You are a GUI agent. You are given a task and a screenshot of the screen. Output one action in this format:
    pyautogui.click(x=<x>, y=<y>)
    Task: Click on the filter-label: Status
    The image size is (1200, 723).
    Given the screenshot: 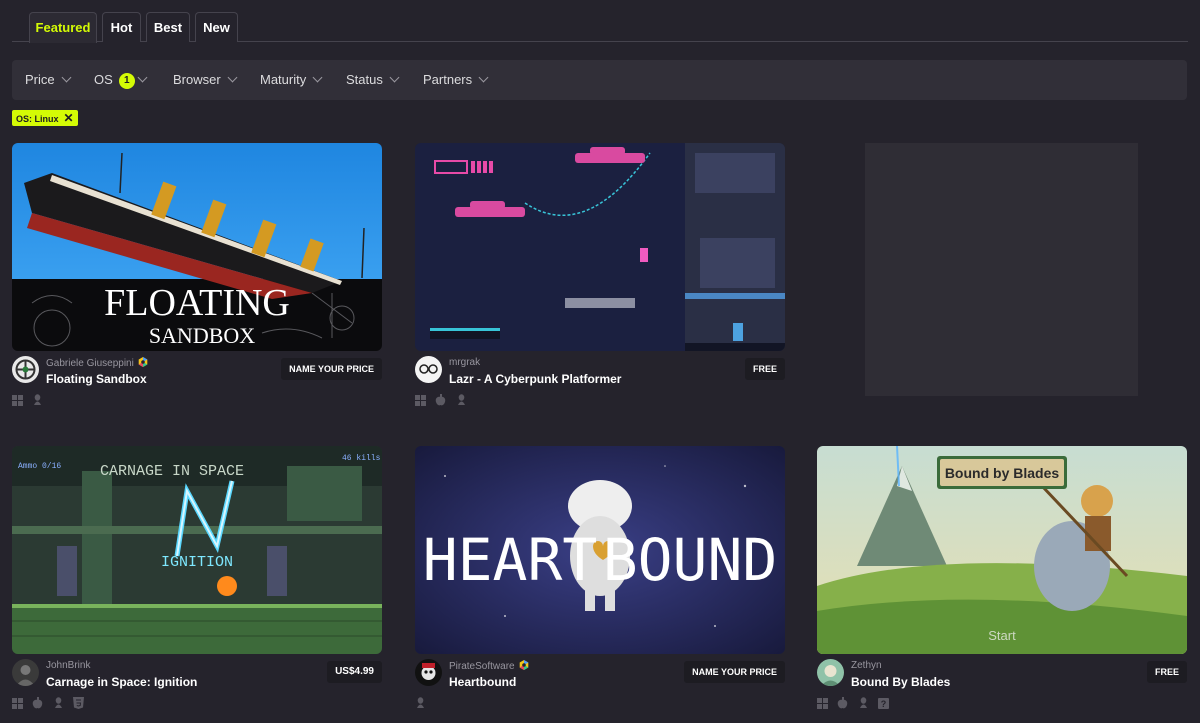 What is the action you would take?
    pyautogui.click(x=364, y=79)
    